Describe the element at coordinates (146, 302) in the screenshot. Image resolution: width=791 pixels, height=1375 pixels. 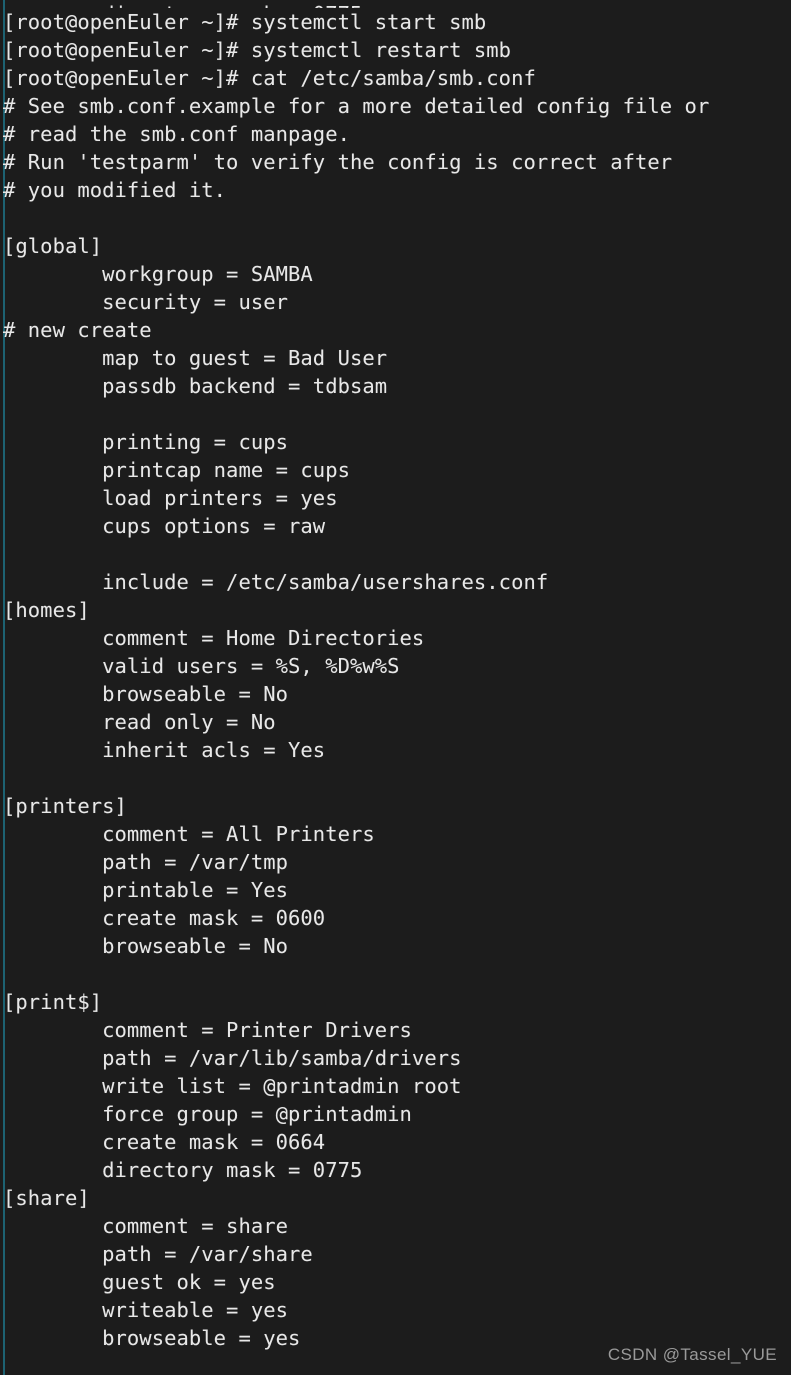
I see `terminal-line-global-security: security = user` at that location.